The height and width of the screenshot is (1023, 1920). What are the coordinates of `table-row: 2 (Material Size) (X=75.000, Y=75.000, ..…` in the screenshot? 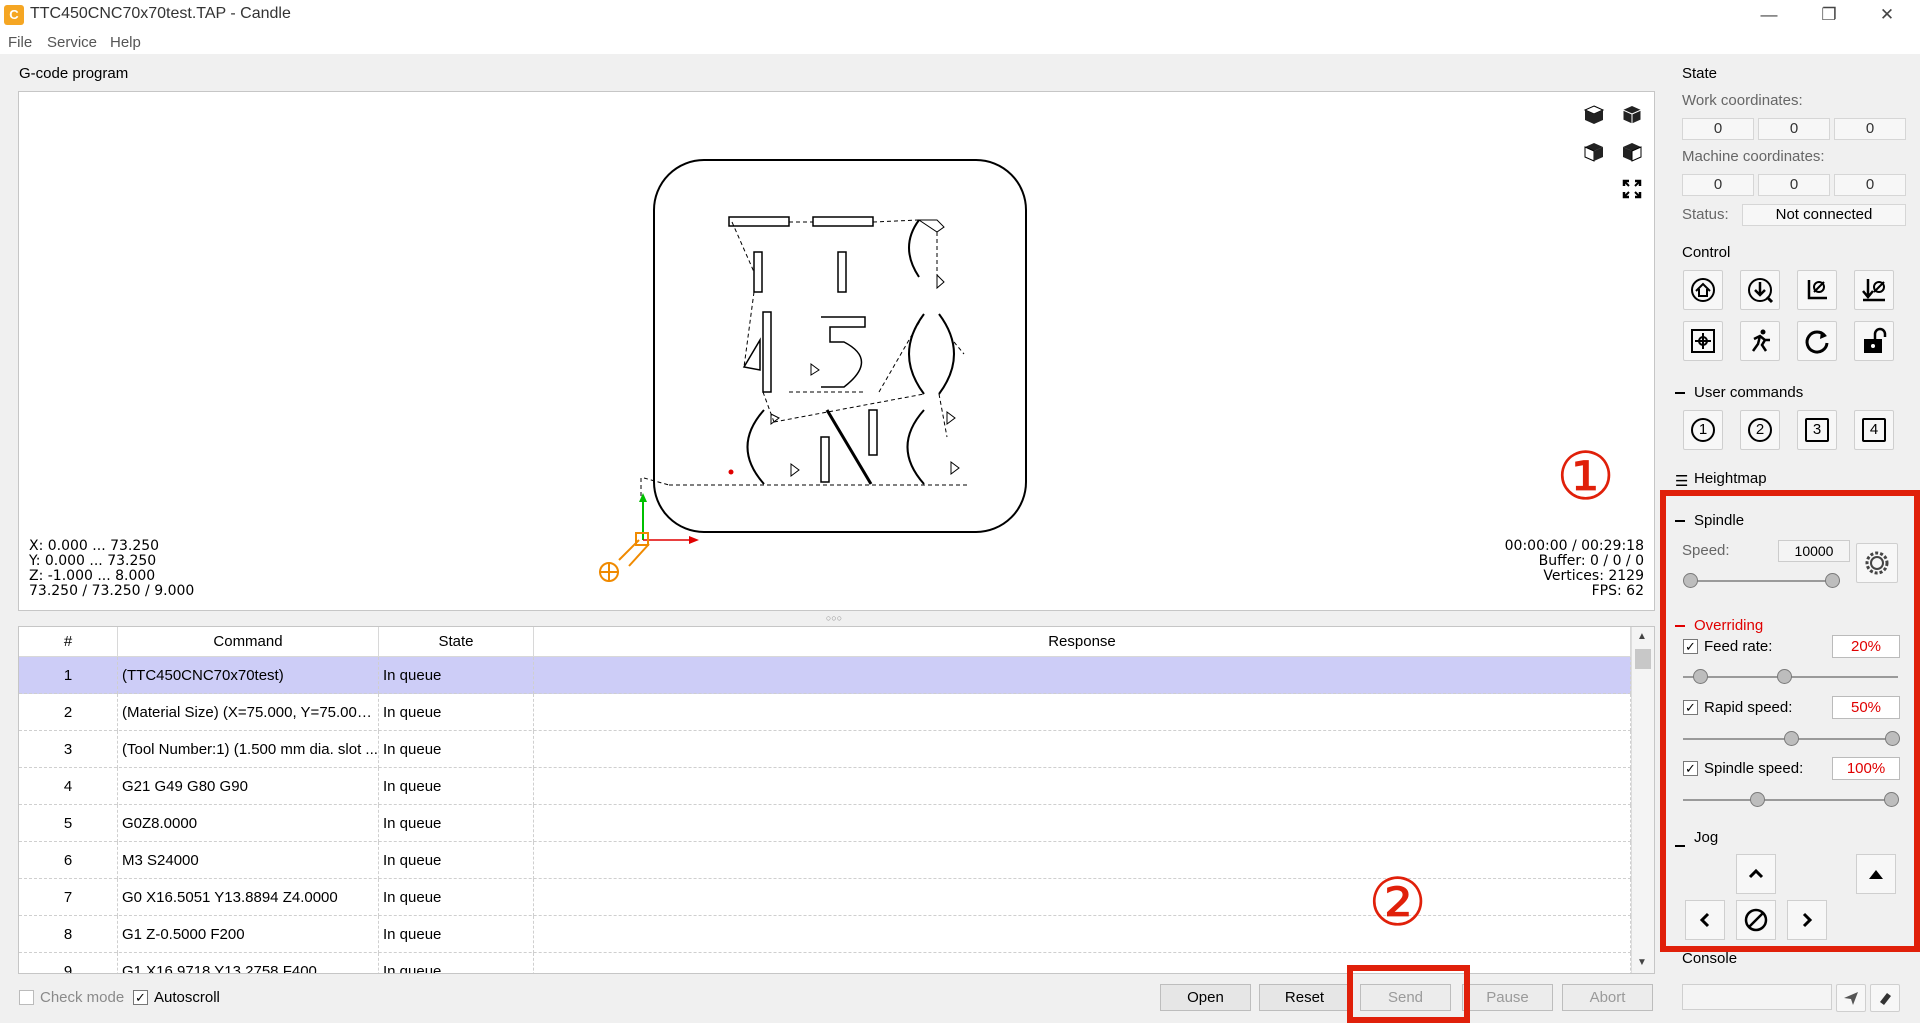 It's located at (825, 712).